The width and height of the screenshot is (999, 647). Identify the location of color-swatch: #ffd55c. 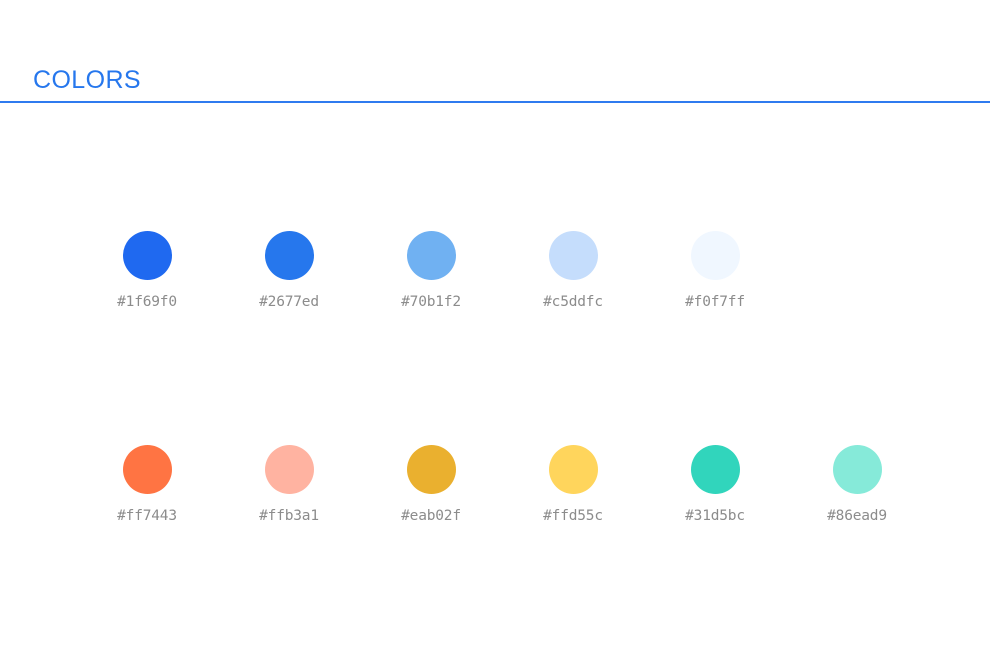
(573, 485).